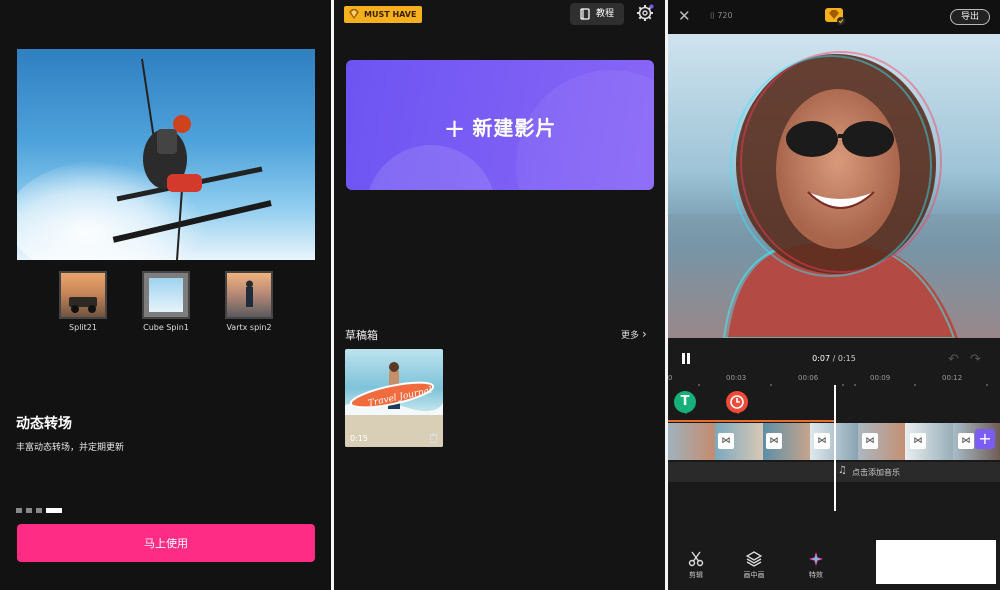 The height and width of the screenshot is (590, 1000). Describe the element at coordinates (585, 14) in the screenshot. I see `book-icon` at that location.